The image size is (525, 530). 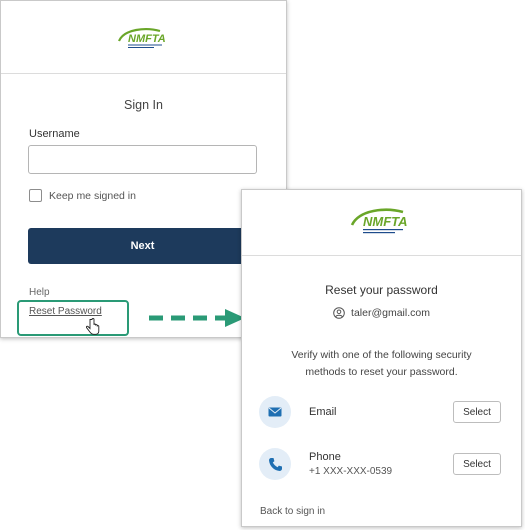 What do you see at coordinates (92, 196) in the screenshot?
I see `keep-signed-in-label: Keep me signed in` at bounding box center [92, 196].